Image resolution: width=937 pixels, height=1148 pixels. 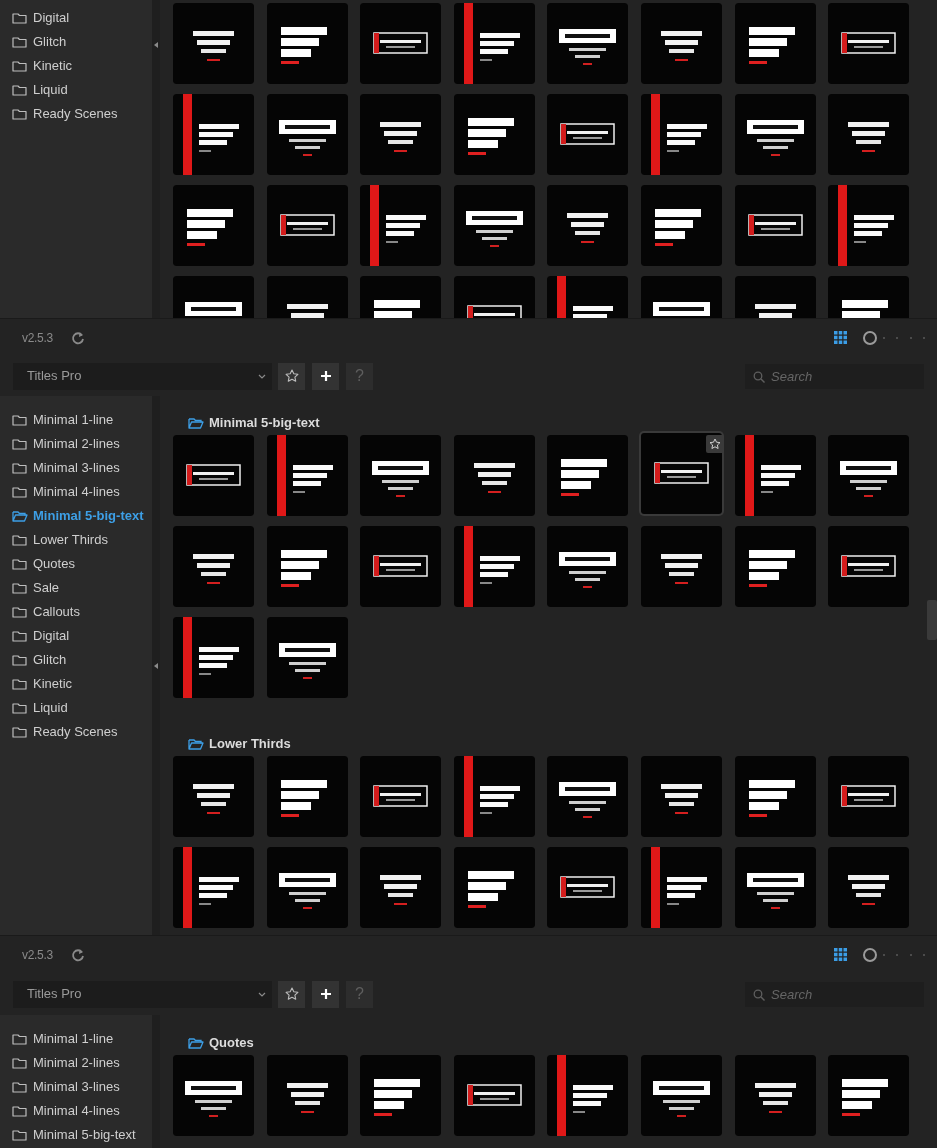 I want to click on category-item: Sale, so click(x=76, y=588).